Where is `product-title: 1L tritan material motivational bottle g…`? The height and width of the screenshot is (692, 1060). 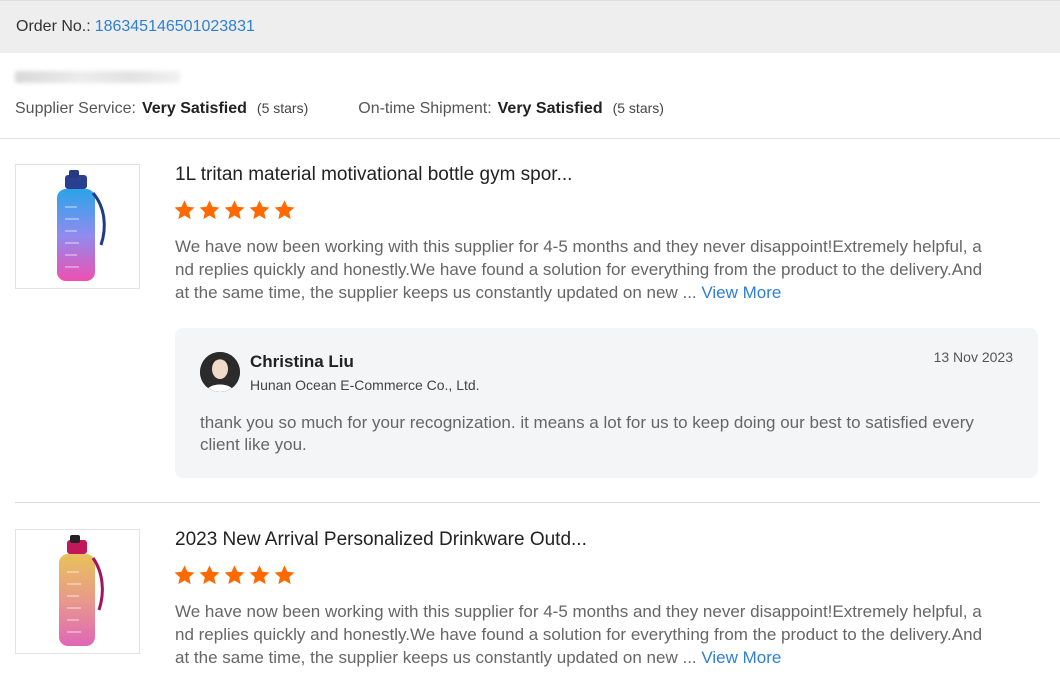 product-title: 1L tritan material motivational bottle g… is located at coordinates (373, 175).